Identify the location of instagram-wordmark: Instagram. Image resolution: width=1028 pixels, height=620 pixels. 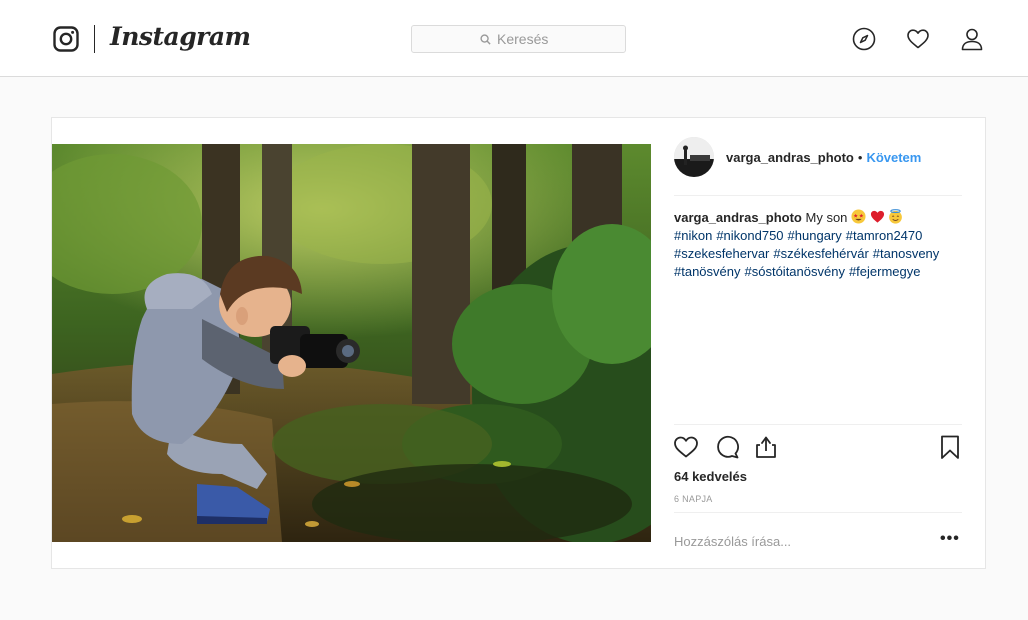
(180, 36).